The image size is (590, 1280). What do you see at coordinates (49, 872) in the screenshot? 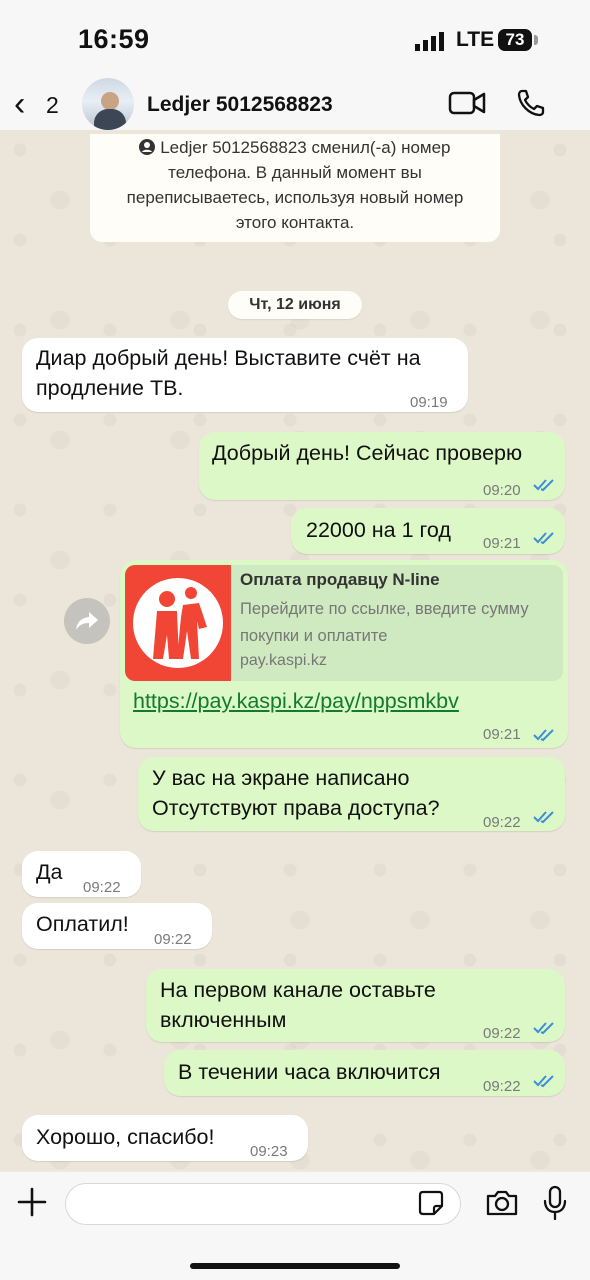
I see `message-text: Да` at bounding box center [49, 872].